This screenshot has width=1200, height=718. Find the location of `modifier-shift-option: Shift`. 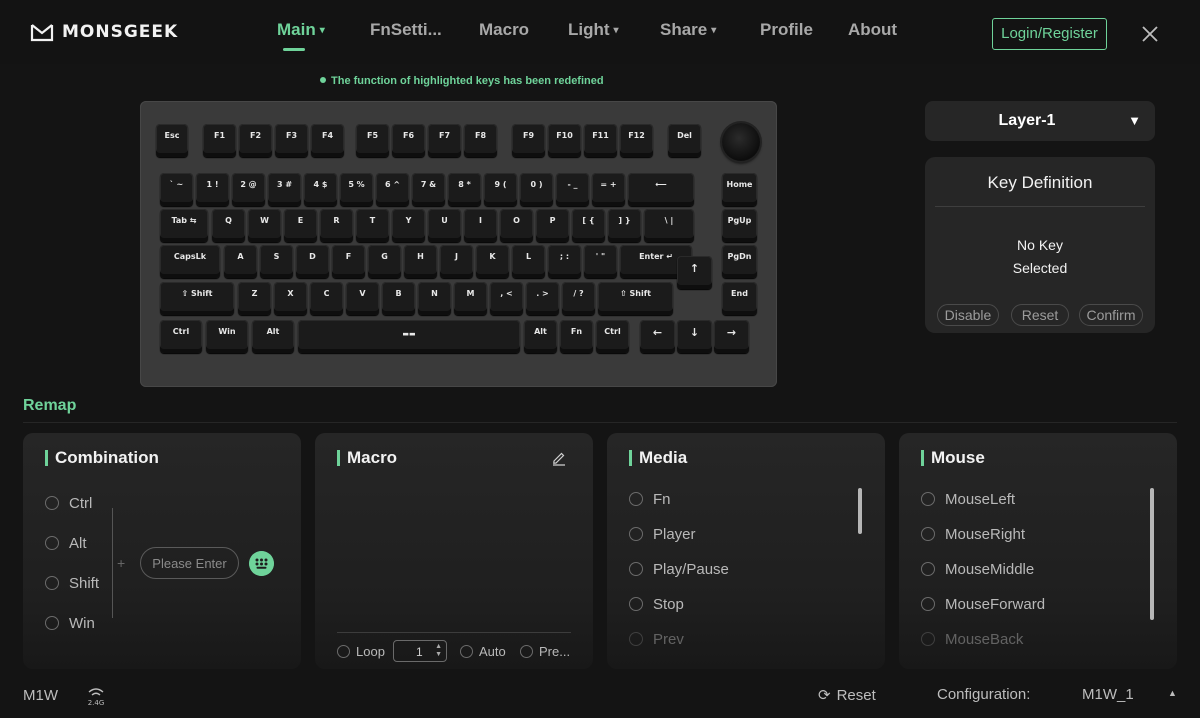

modifier-shift-option: Shift is located at coordinates (72, 583).